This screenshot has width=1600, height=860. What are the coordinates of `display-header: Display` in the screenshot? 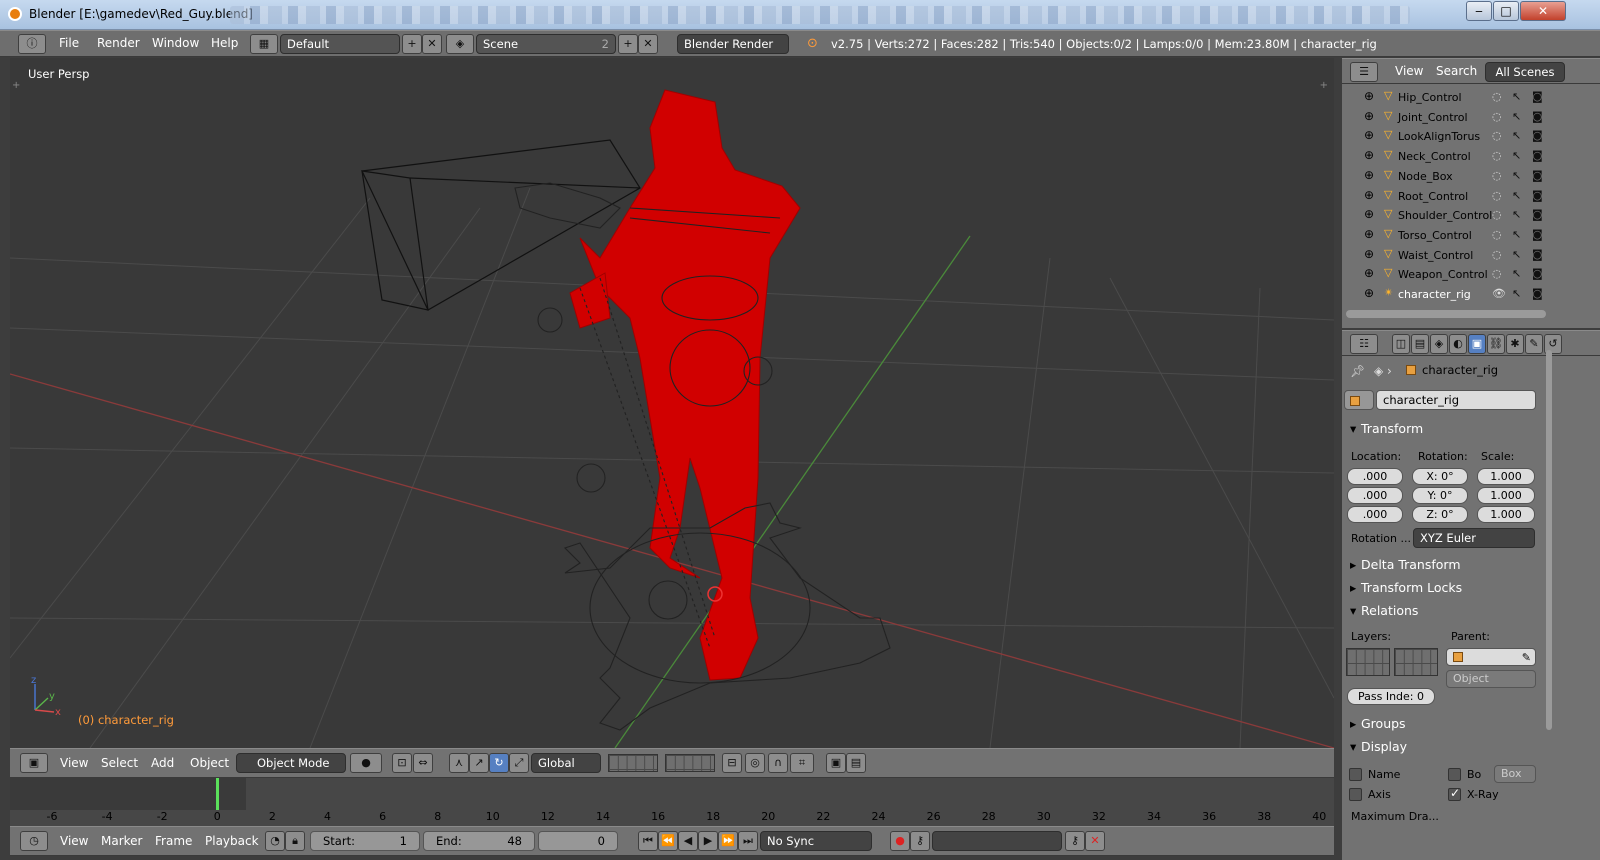 It's located at (1384, 746).